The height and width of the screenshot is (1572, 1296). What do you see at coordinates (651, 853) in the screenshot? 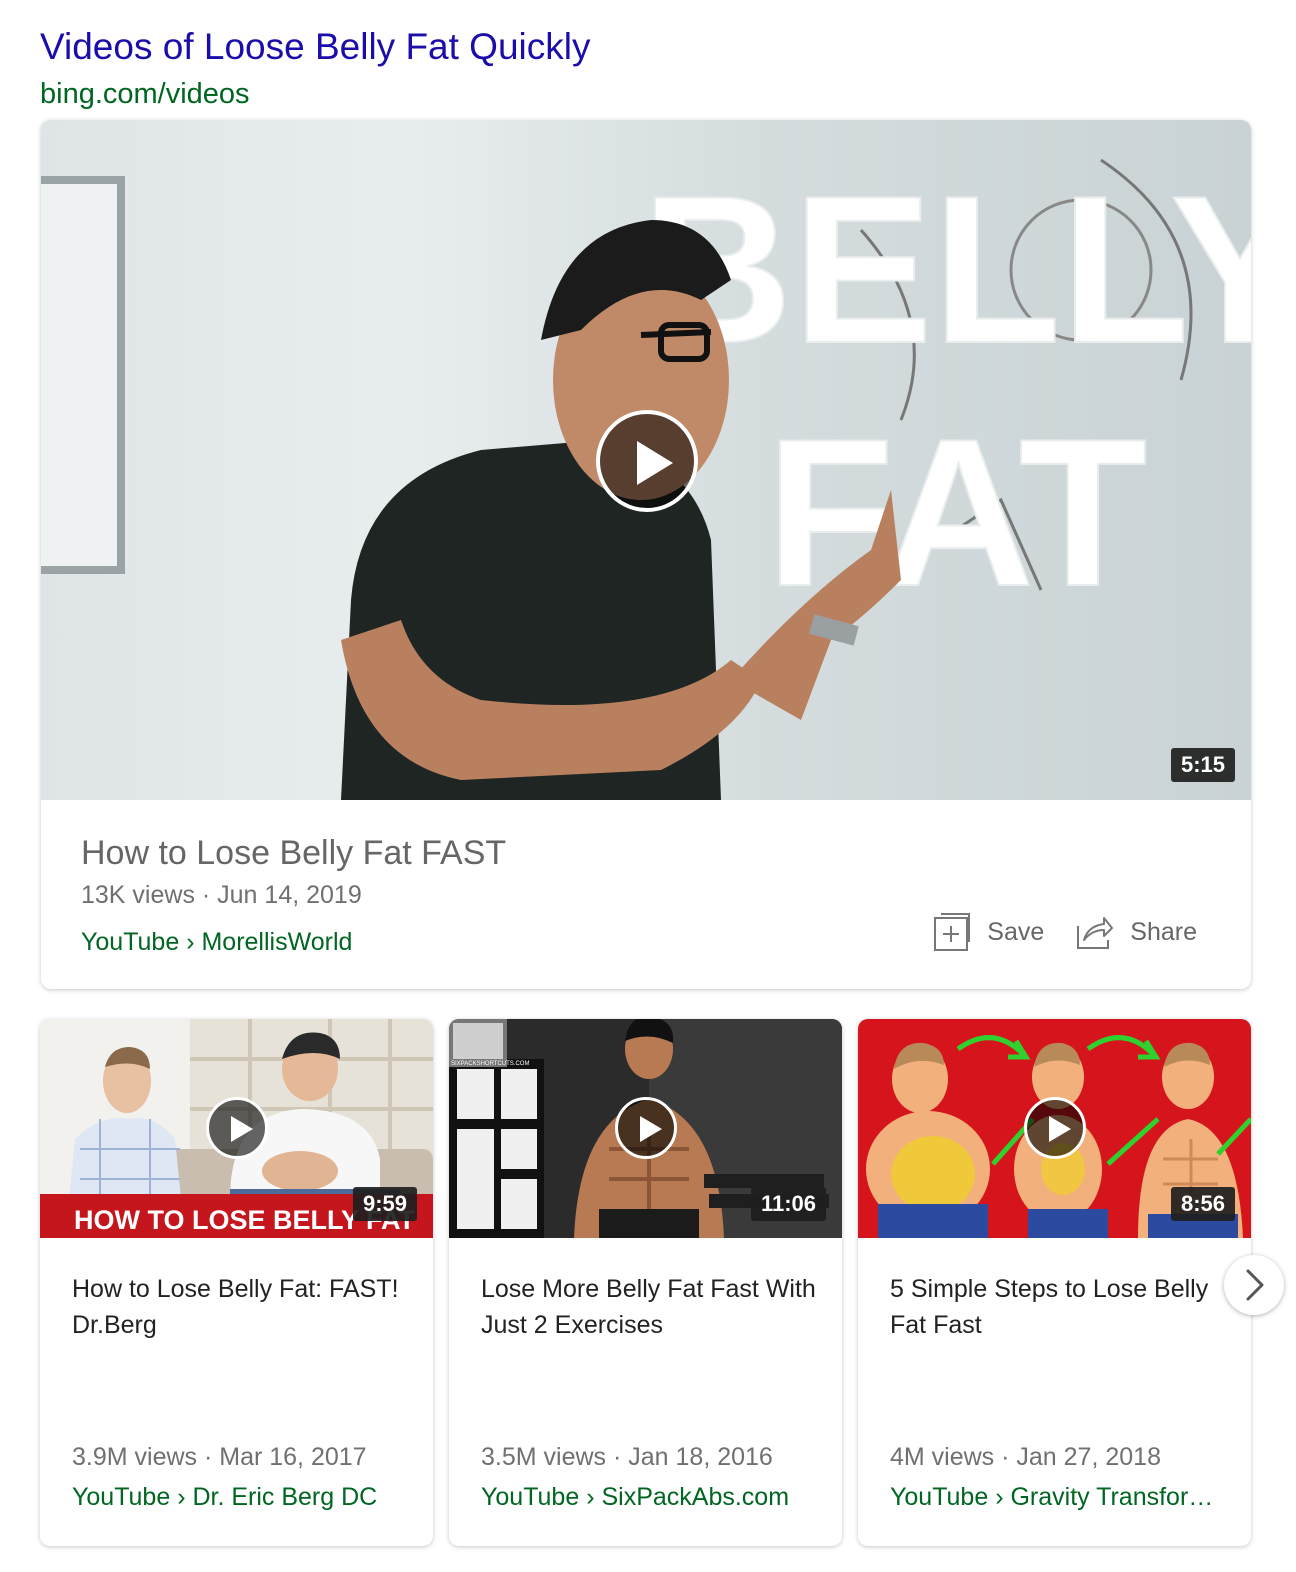
I see `featured-video-title: How to Lose Belly Fat FAST` at bounding box center [651, 853].